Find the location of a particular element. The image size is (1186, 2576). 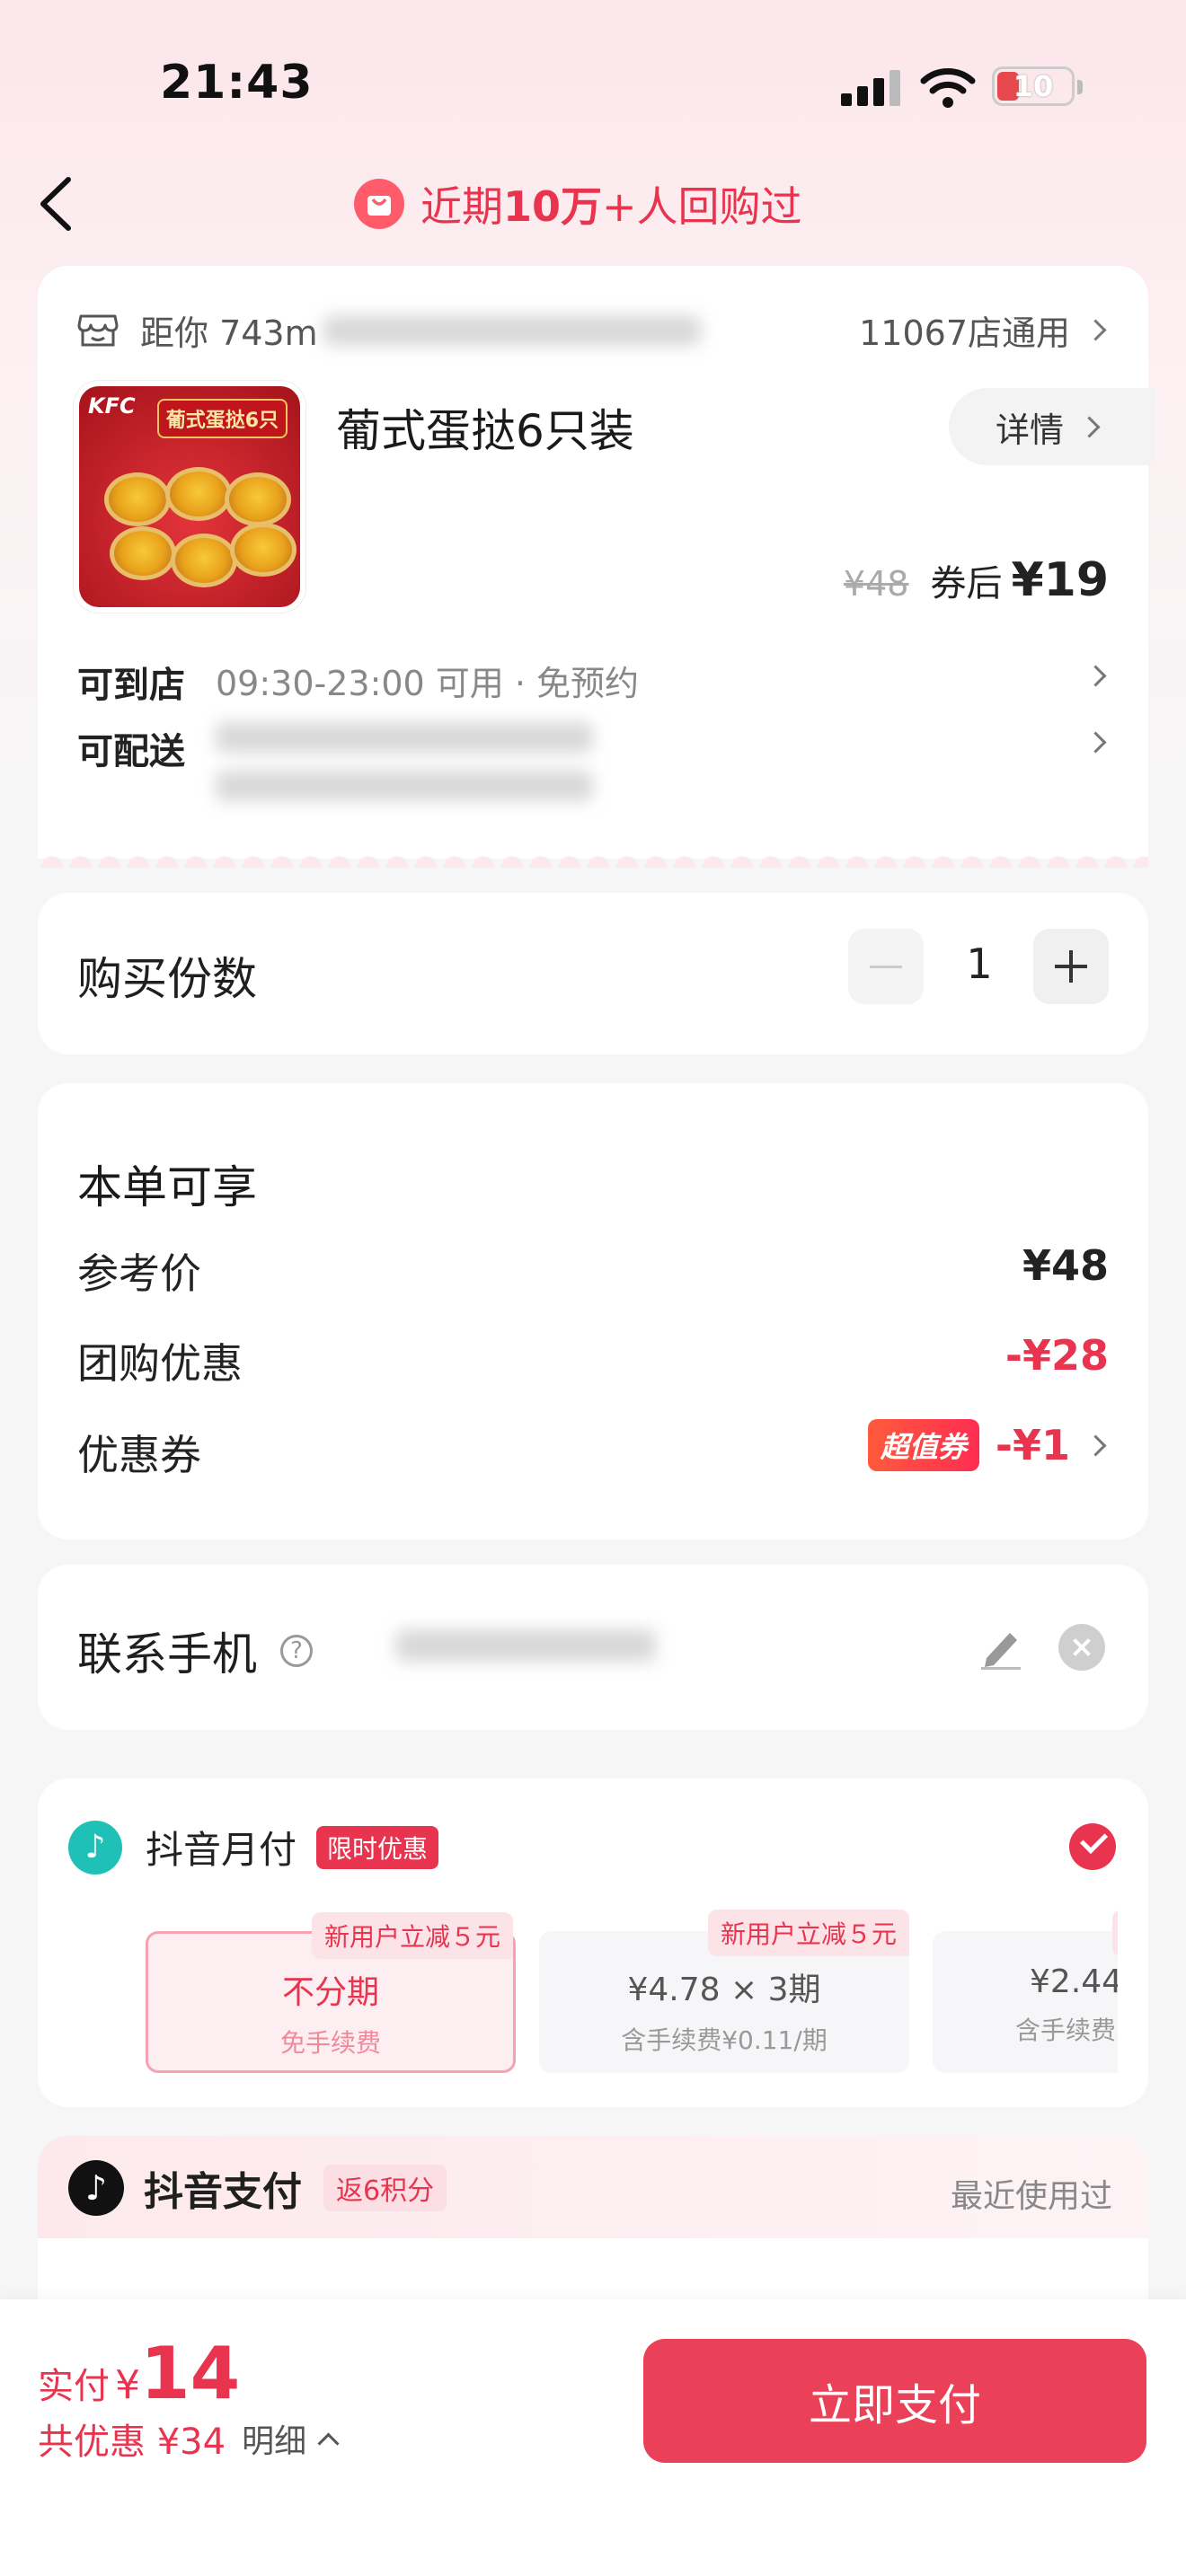

quantity-label: 购买份数 is located at coordinates (167, 979).